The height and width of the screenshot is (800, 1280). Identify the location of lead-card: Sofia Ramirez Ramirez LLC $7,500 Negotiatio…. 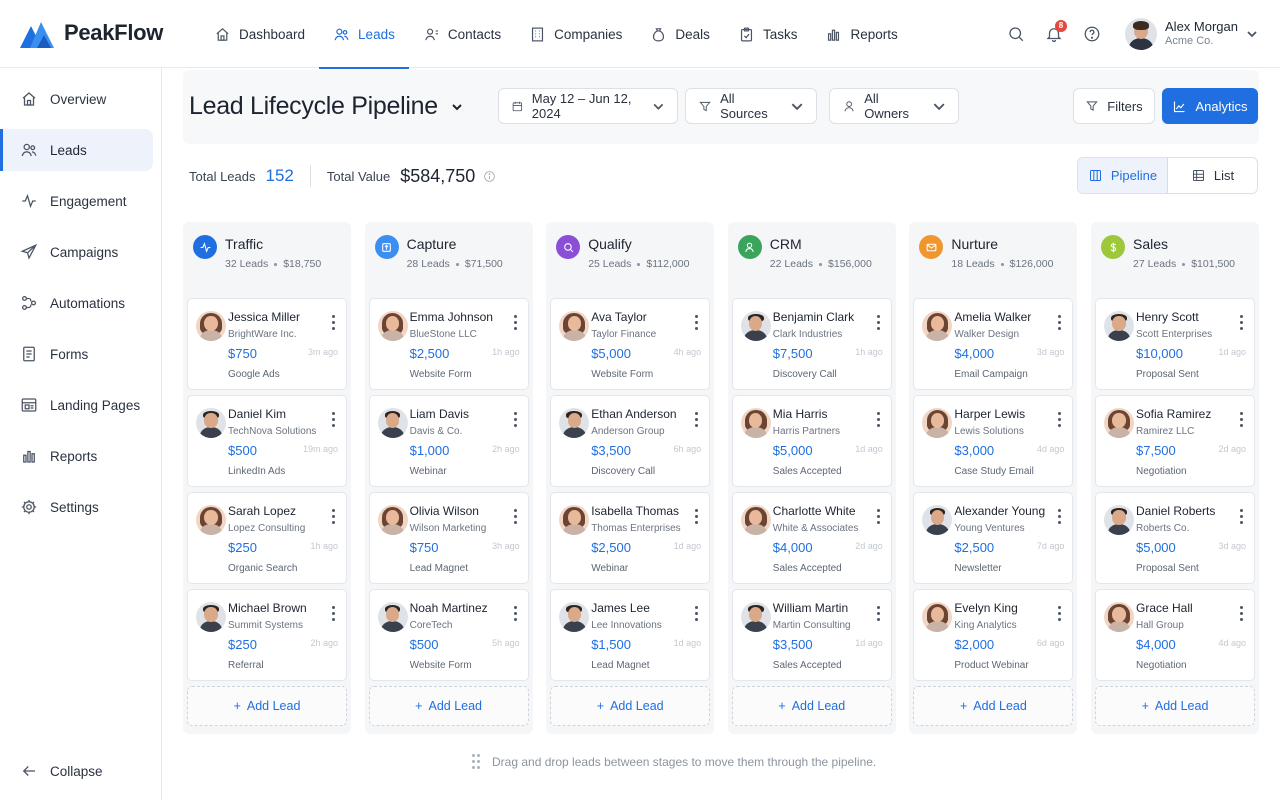
(1175, 441).